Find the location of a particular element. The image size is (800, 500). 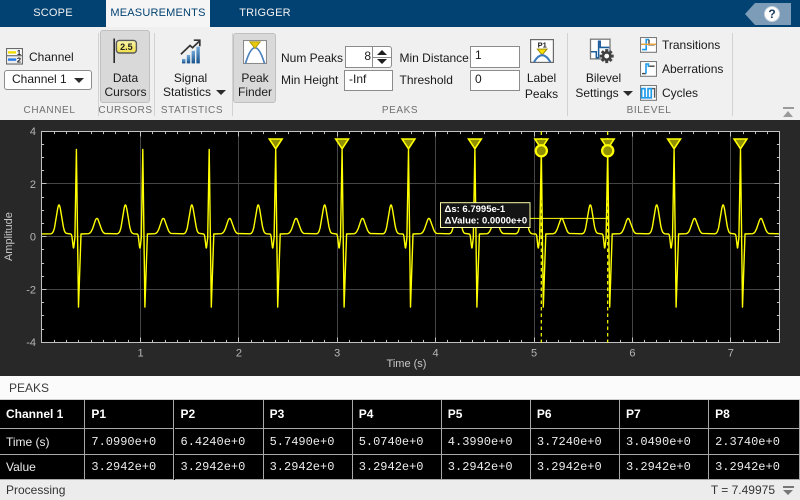

svg-text: 0 is located at coordinates (33, 238).